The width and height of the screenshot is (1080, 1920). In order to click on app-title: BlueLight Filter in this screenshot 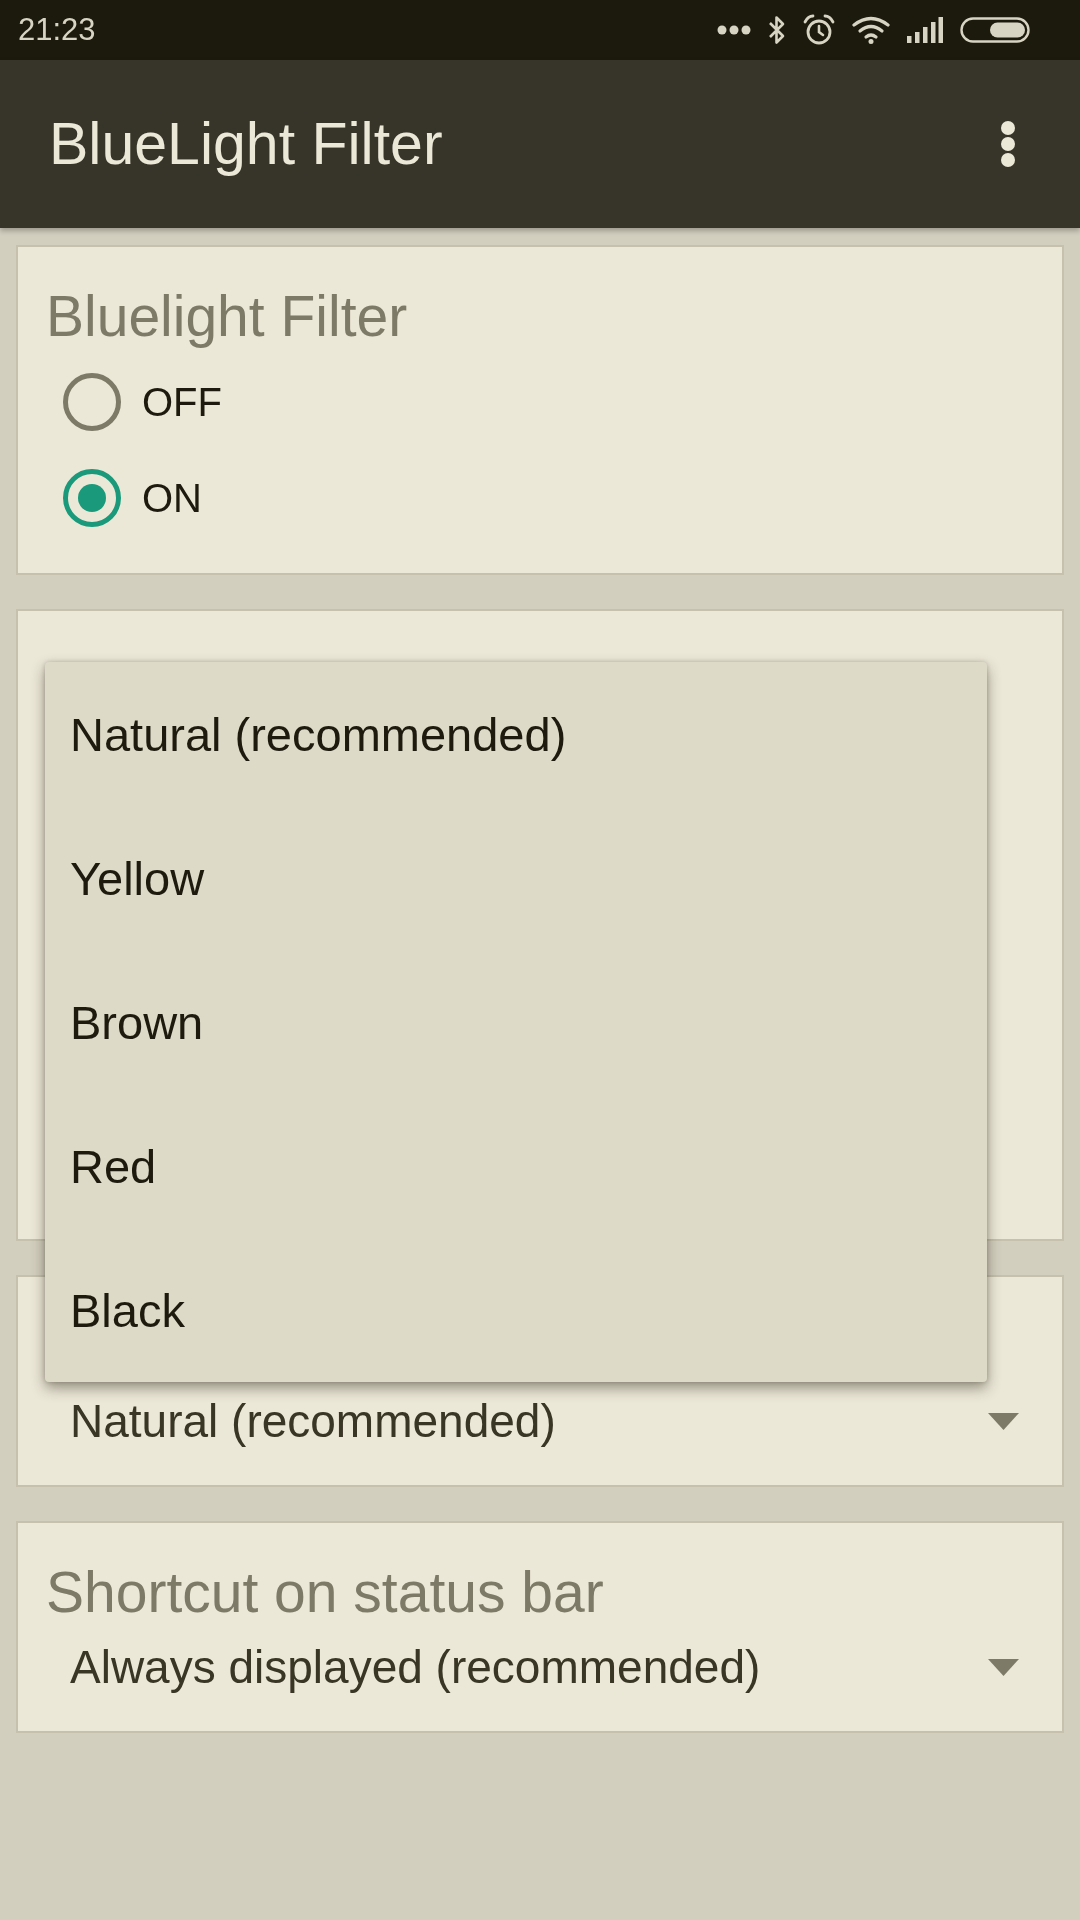, I will do `click(246, 144)`.